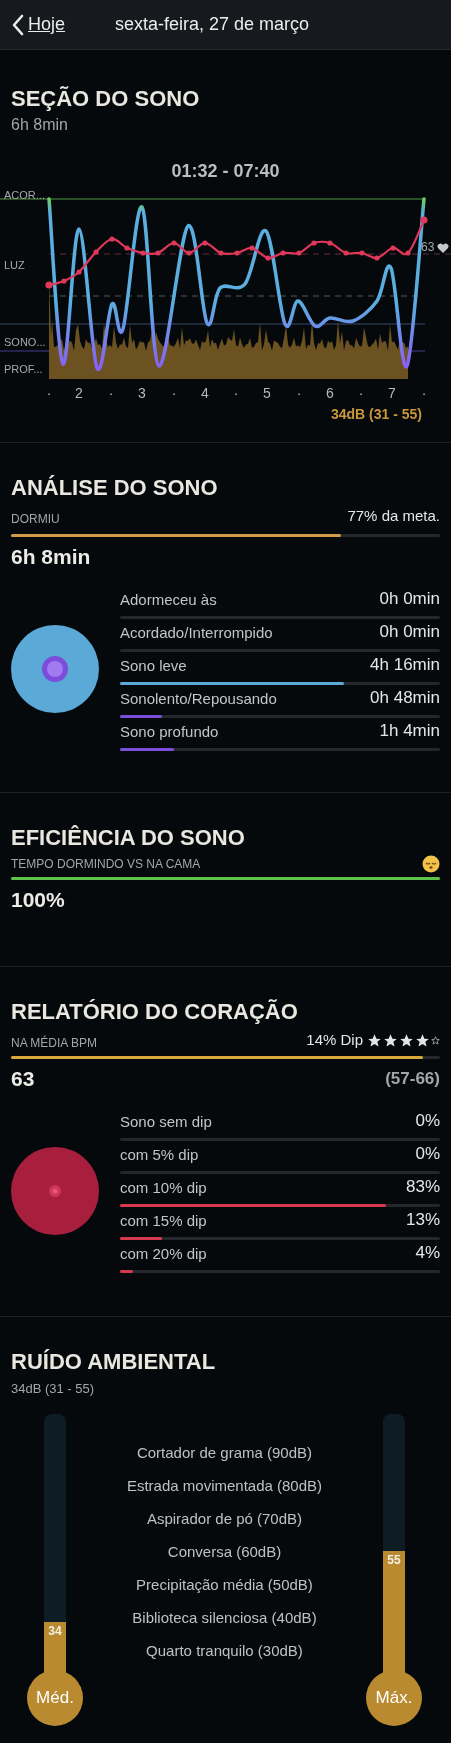 This screenshot has height=1743, width=451. Describe the element at coordinates (163, 1187) in the screenshot. I see `row-label: com 10% dip` at that location.